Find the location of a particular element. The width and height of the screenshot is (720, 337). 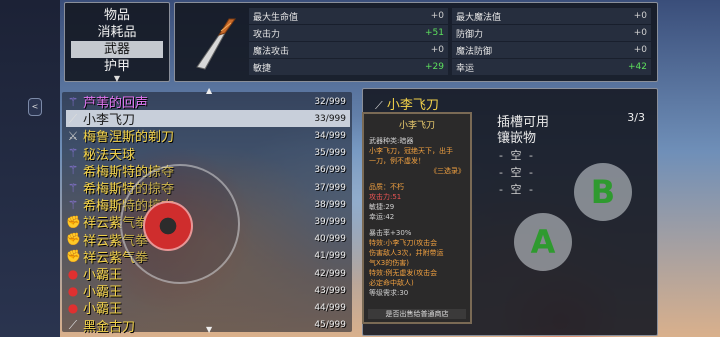

item-name: 黑金古刀 is located at coordinates (109, 327).